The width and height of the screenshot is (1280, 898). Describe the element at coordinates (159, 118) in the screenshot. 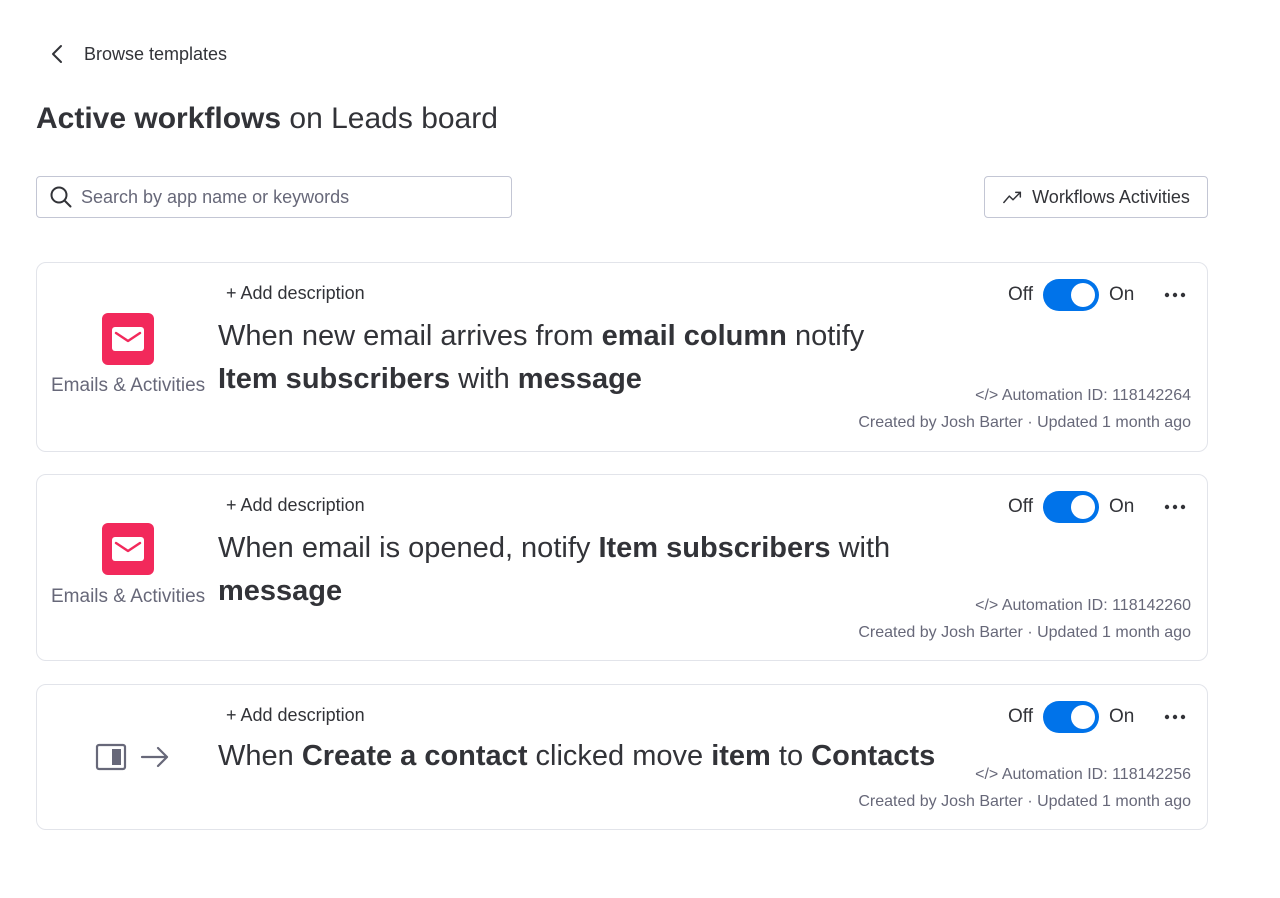

I see `page-title-bold: Active workflows` at that location.